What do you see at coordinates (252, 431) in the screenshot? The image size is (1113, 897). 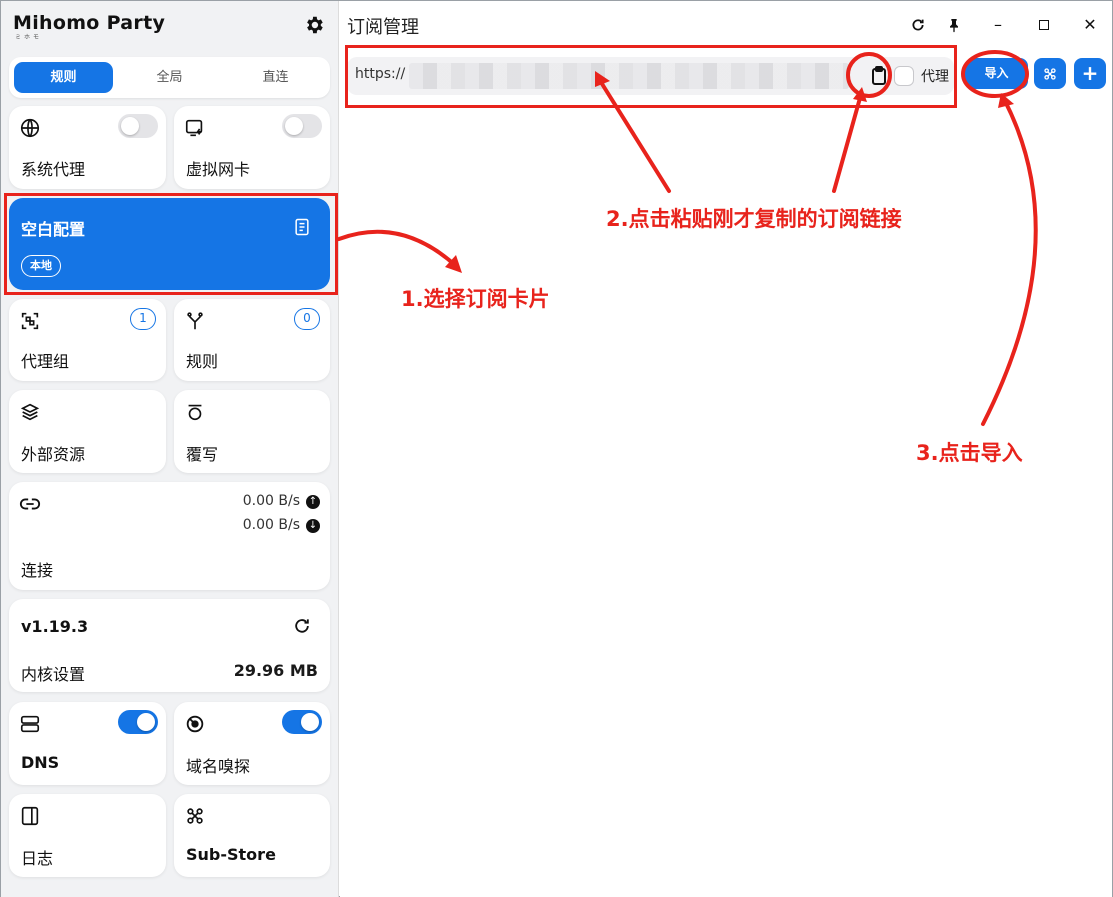 I see `override-card: 覆写` at bounding box center [252, 431].